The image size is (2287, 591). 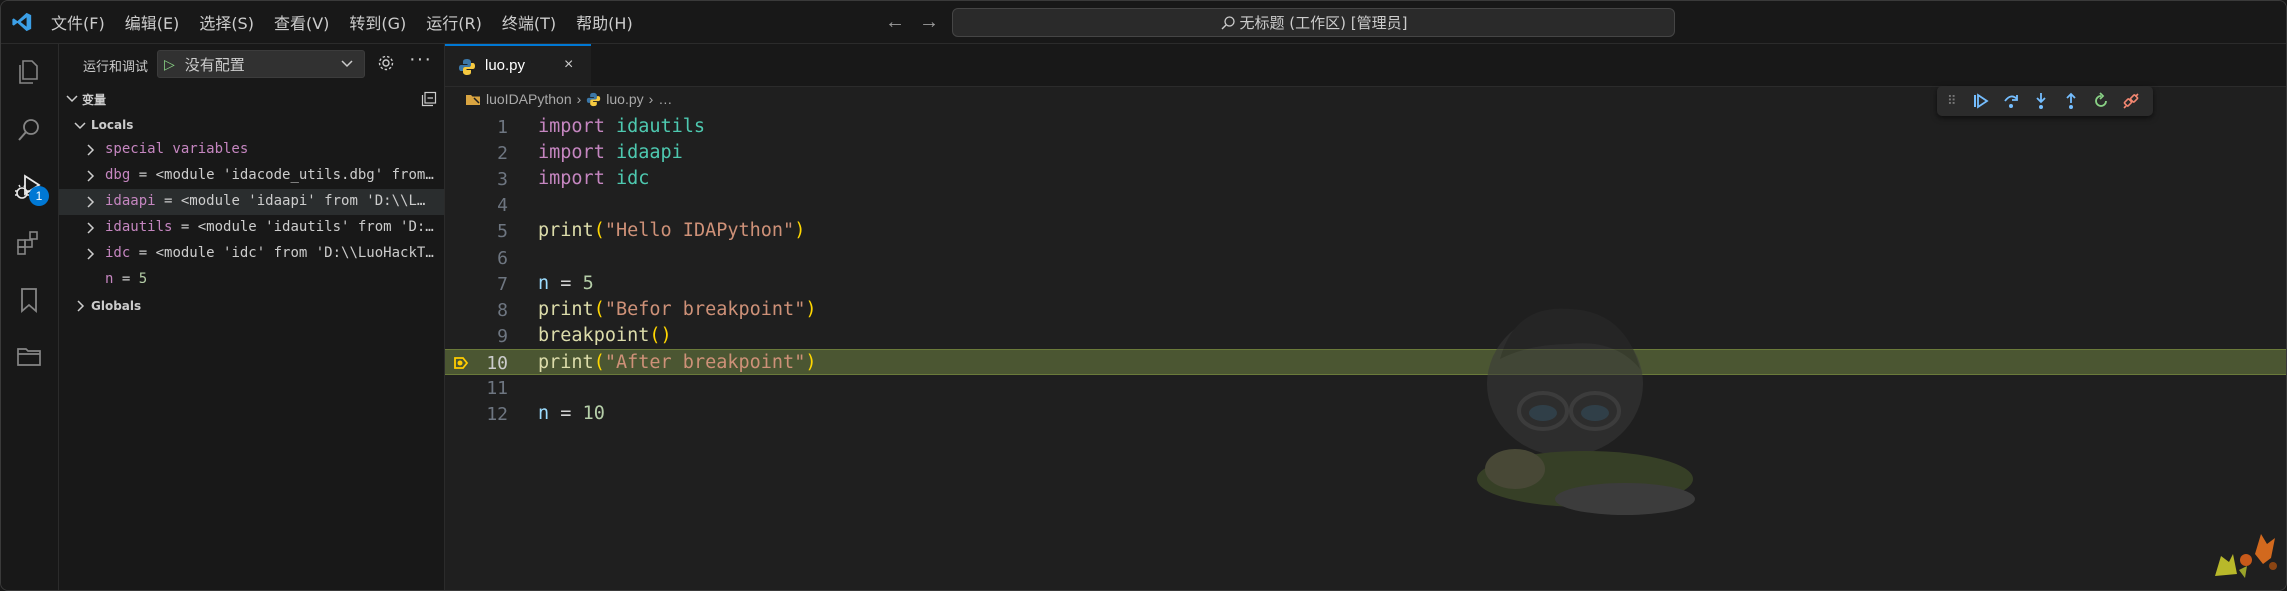 What do you see at coordinates (29, 72) in the screenshot?
I see `explorer-icon` at bounding box center [29, 72].